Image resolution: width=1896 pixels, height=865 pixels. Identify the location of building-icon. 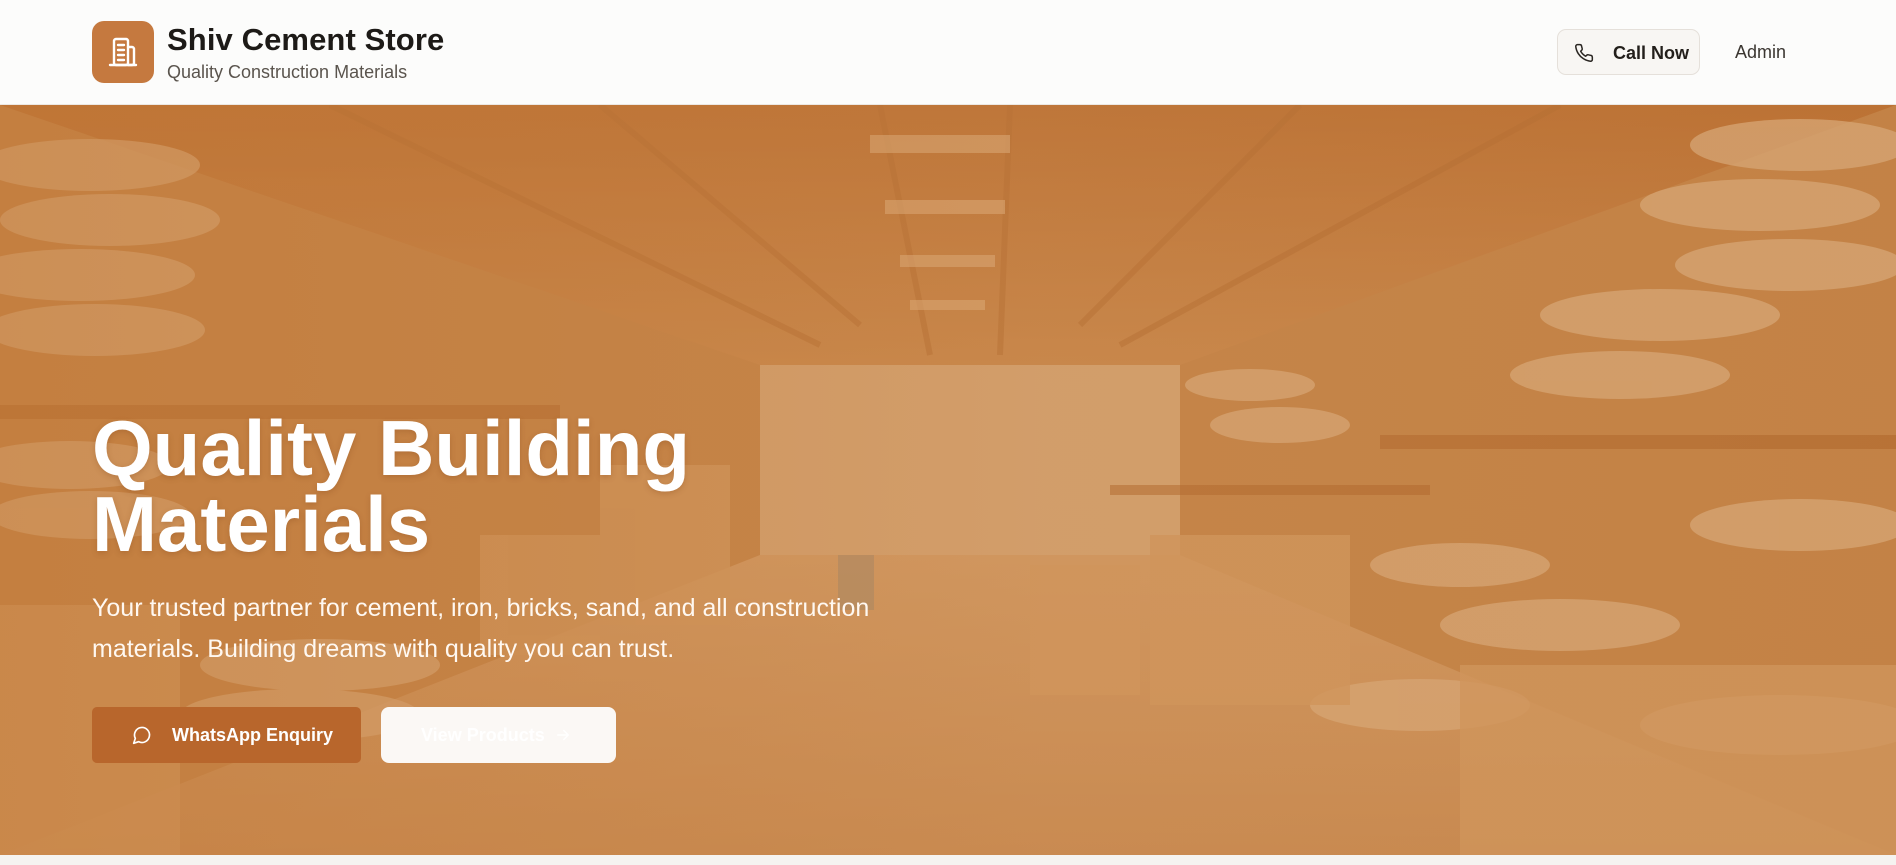
(123, 52).